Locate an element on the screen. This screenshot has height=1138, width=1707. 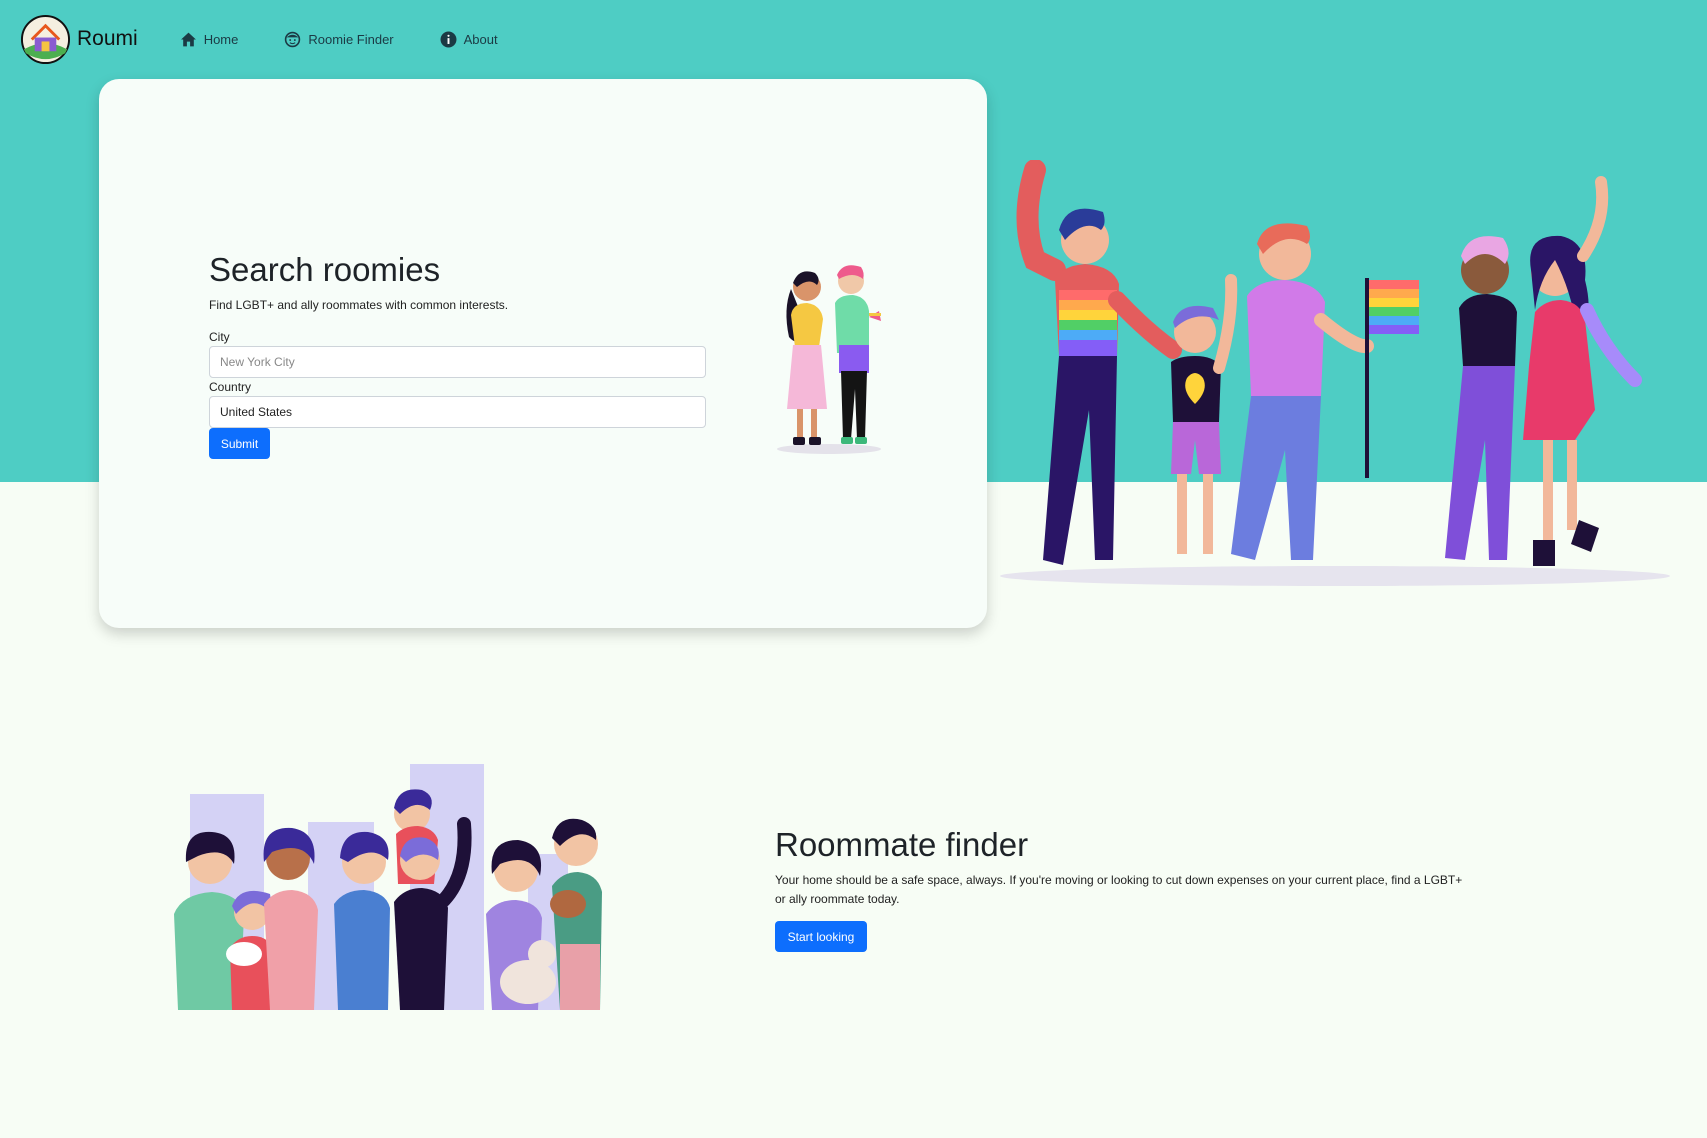
family-illustration is located at coordinates (388, 887).